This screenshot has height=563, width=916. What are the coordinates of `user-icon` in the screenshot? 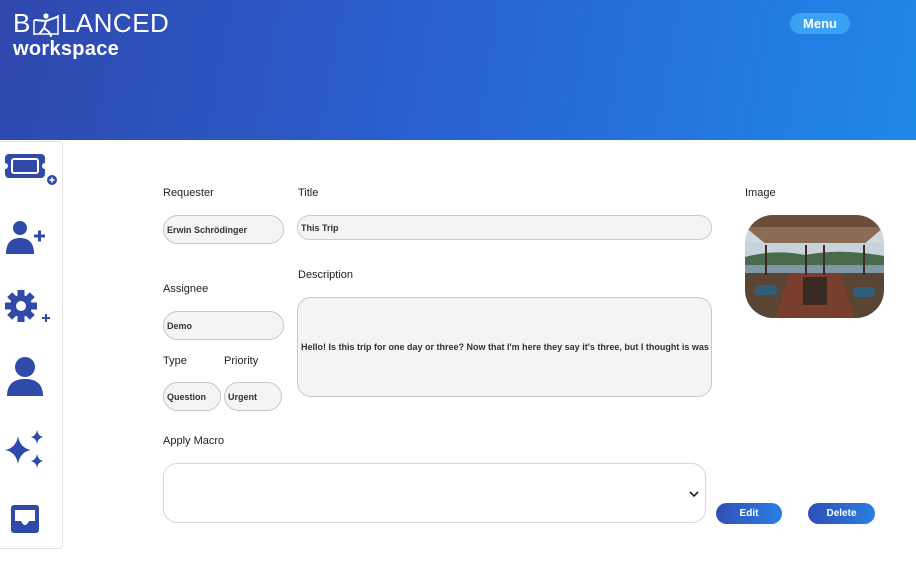 It's located at (25, 376).